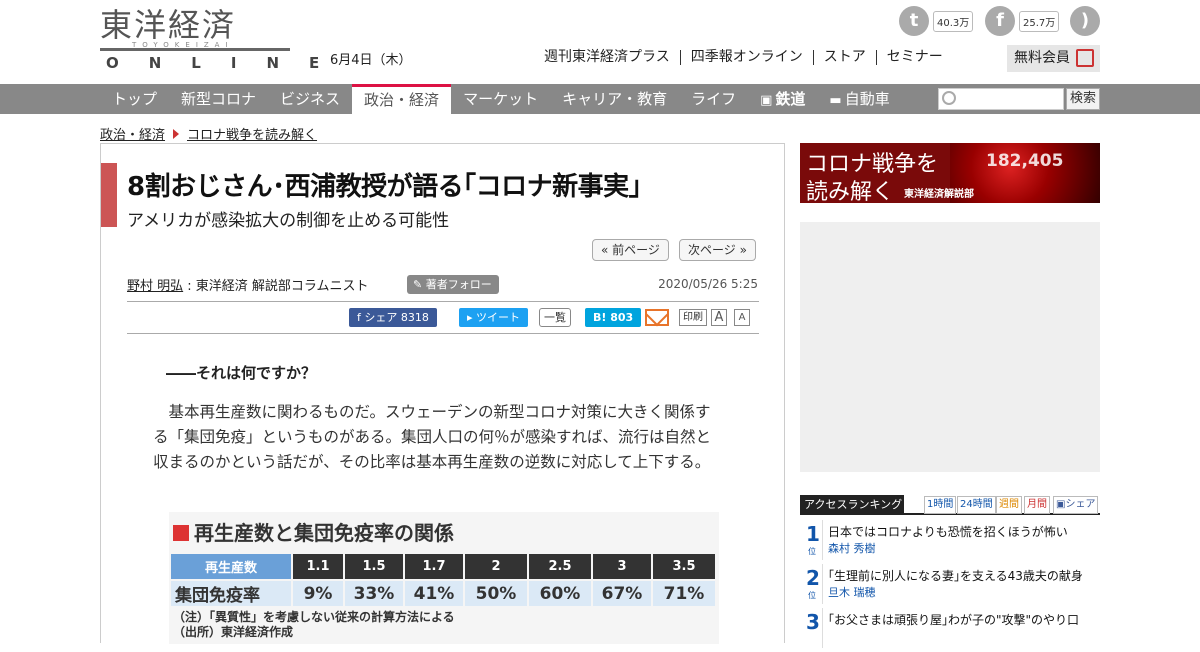  I want to click on nav-corona: 新型コロナ, so click(218, 99).